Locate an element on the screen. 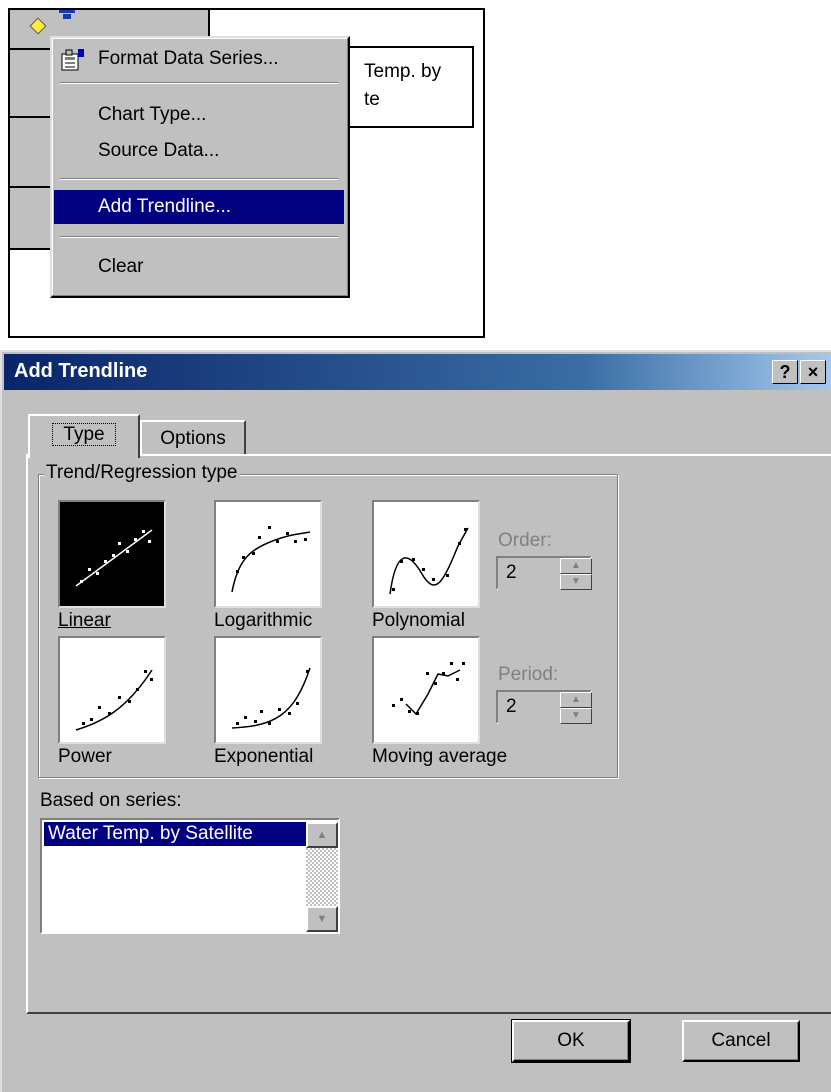 This screenshot has height=1092, width=831. moving-average-trend-icon is located at coordinates (428, 689).